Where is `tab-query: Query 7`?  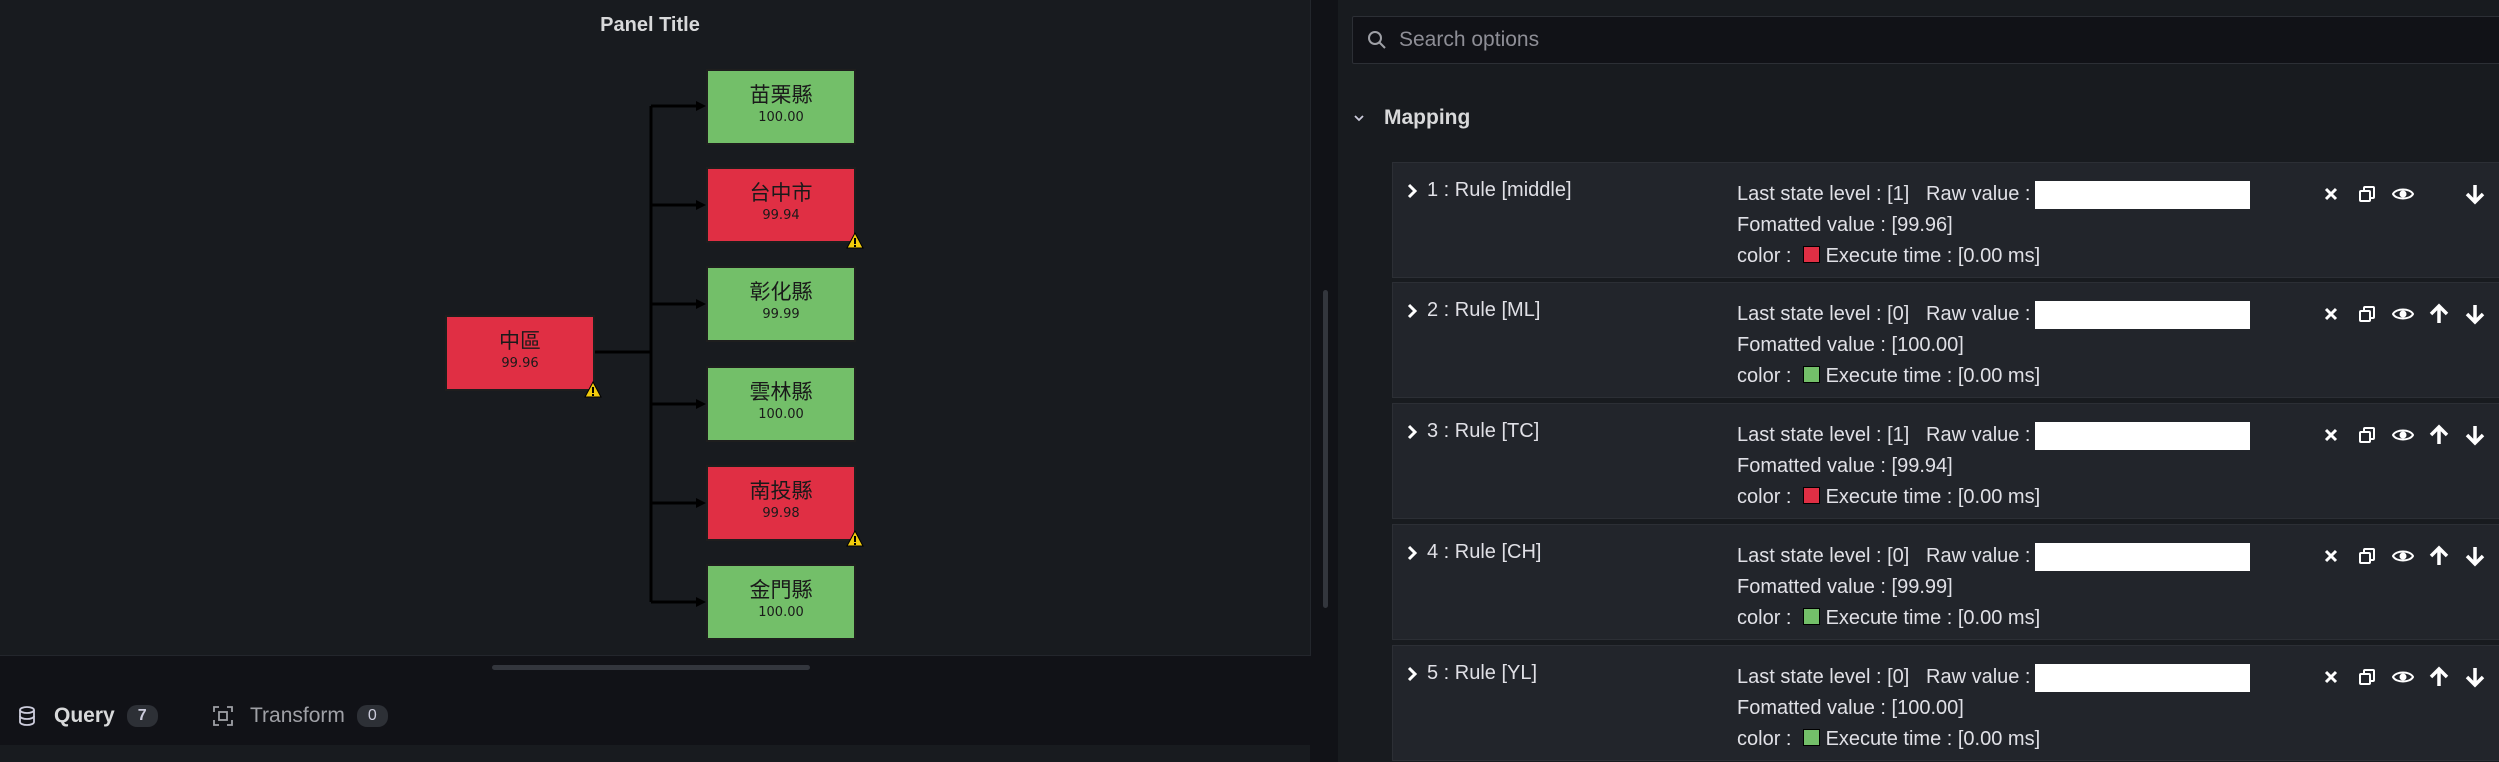 tab-query: Query 7 is located at coordinates (85, 720).